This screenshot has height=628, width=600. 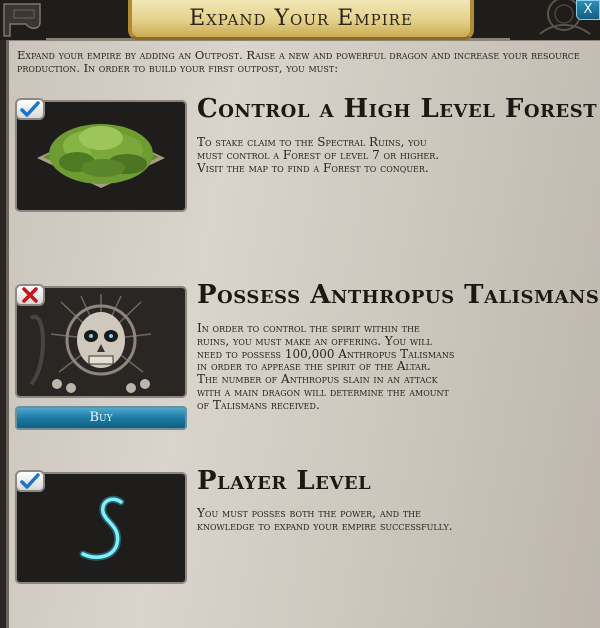 What do you see at coordinates (7, 314) in the screenshot?
I see `frame-left-inner-edge` at bounding box center [7, 314].